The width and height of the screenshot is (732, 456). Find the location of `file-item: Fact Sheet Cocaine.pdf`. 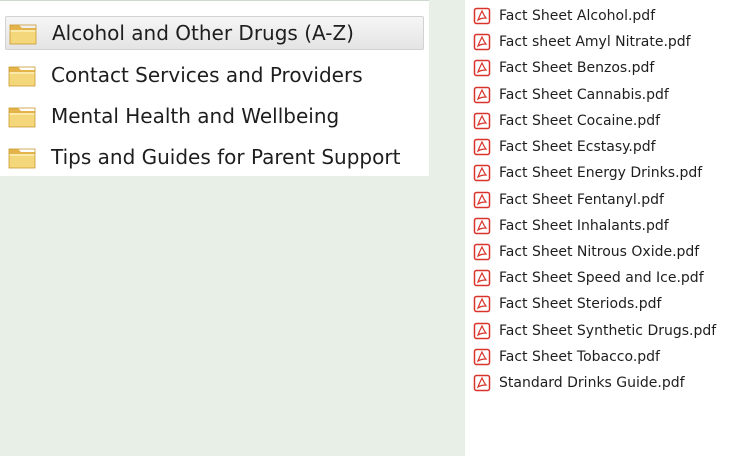

file-item: Fact Sheet Cocaine.pdf is located at coordinates (598, 121).